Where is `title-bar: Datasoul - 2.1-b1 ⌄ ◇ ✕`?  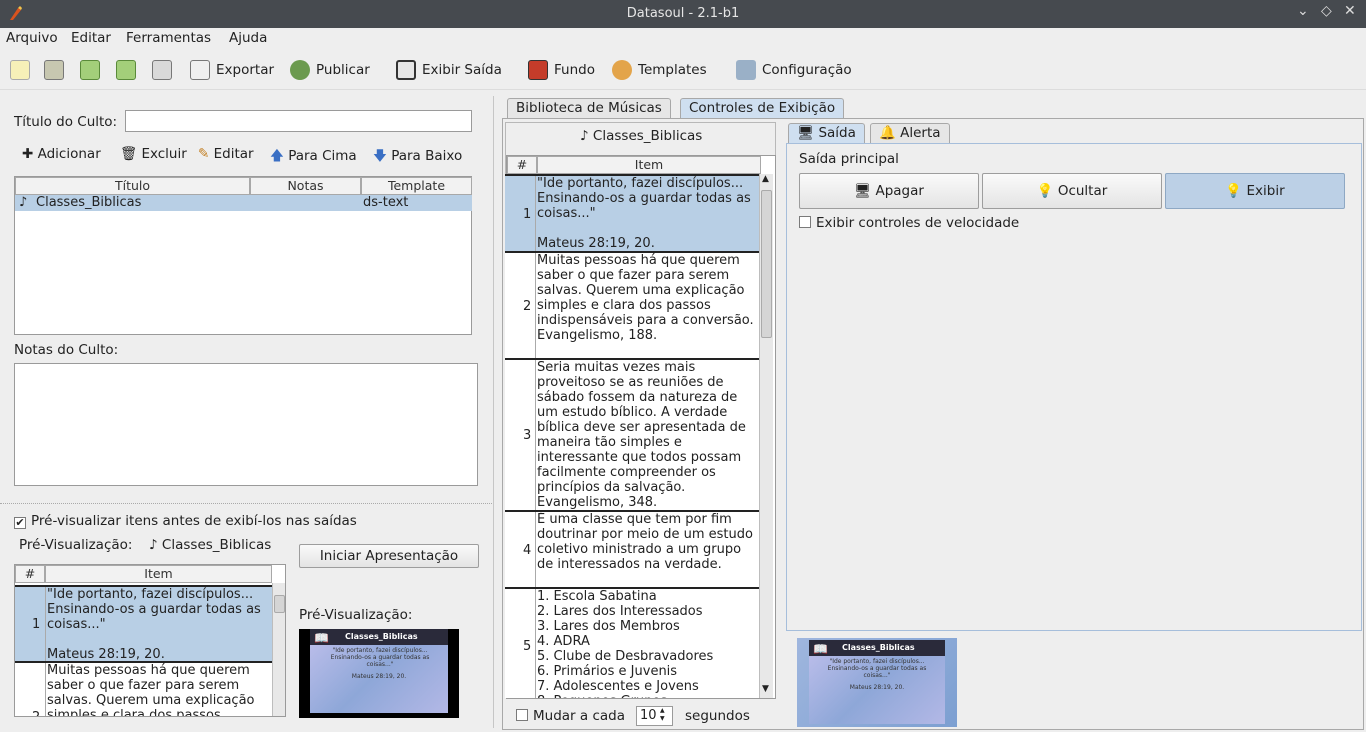
title-bar: Datasoul - 2.1-b1 ⌄ ◇ ✕ is located at coordinates (683, 14).